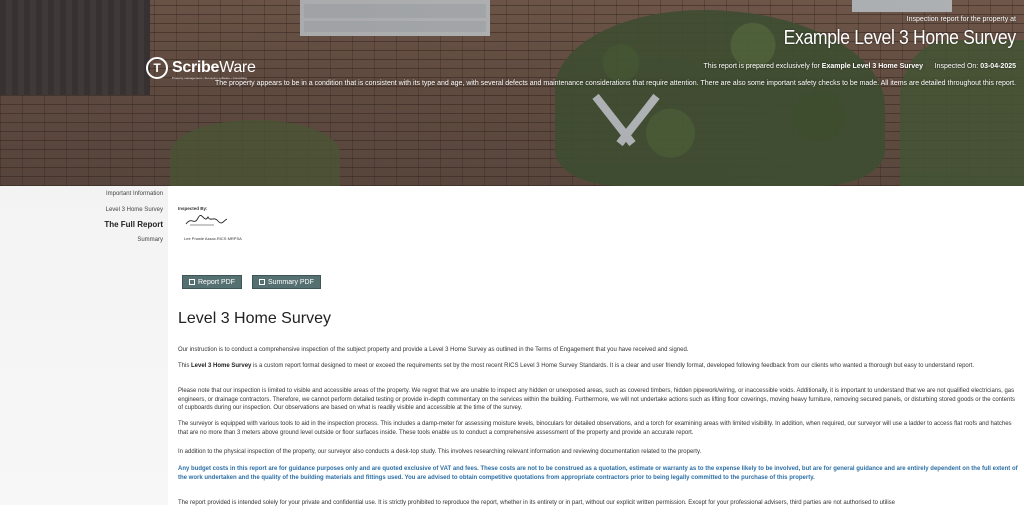  I want to click on level3-bold: Level 3 Home Survey, so click(221, 366).